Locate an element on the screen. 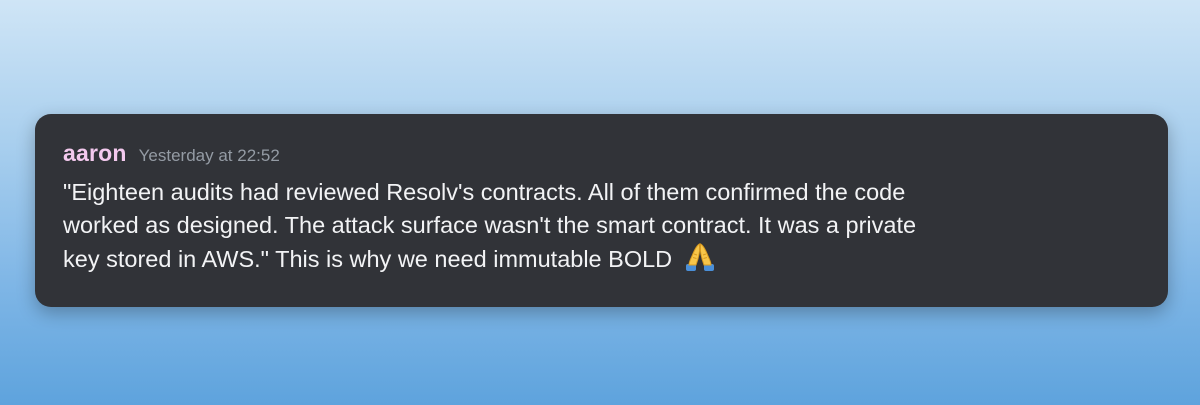 The height and width of the screenshot is (405, 1200). message-header: aaron Yesterday at 22:52 is located at coordinates (601, 155).